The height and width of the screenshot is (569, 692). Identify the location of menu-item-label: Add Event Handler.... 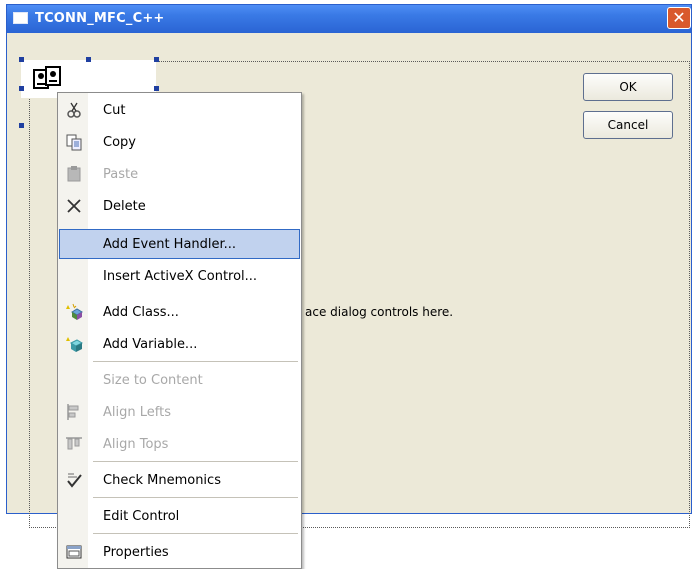
(170, 244).